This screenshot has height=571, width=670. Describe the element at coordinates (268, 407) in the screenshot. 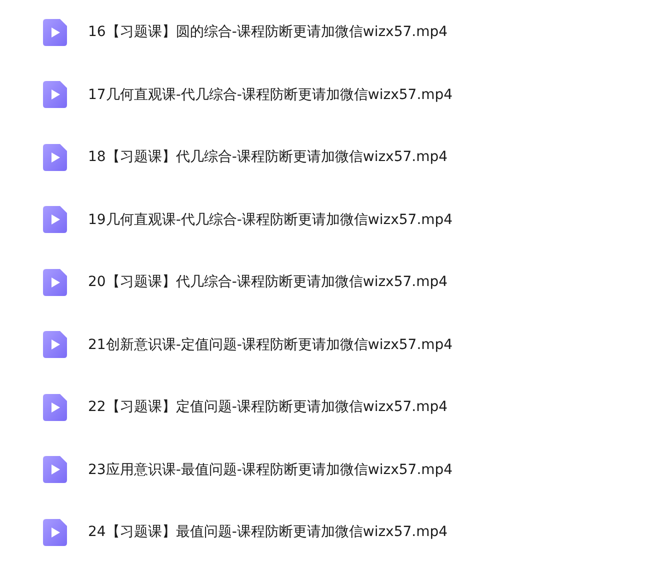

I see `file-name: 22【习题课】定值问题-课程防断更请加微信wizx57.mp4` at that location.